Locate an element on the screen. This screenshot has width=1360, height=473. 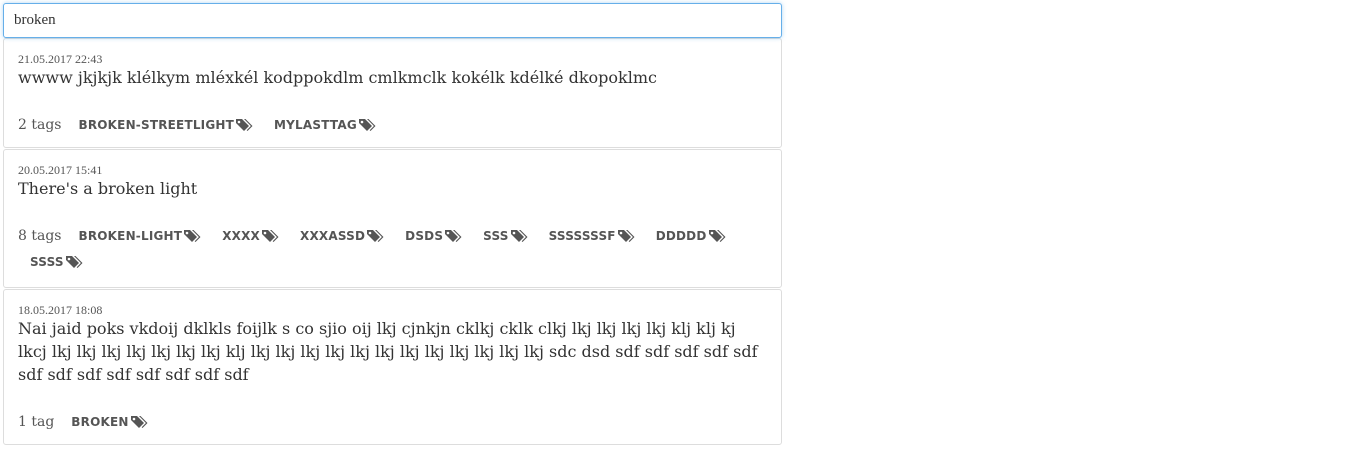
tag-link: DDDDD is located at coordinates (691, 236).